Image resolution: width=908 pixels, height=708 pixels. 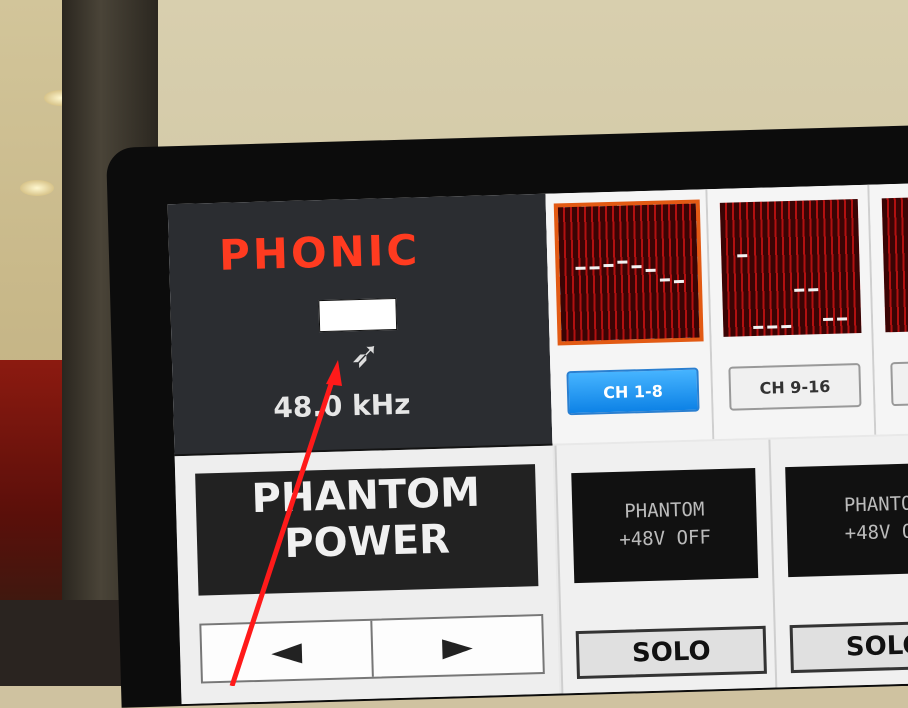 What do you see at coordinates (456, 646) in the screenshot?
I see `next-page-button: ►` at bounding box center [456, 646].